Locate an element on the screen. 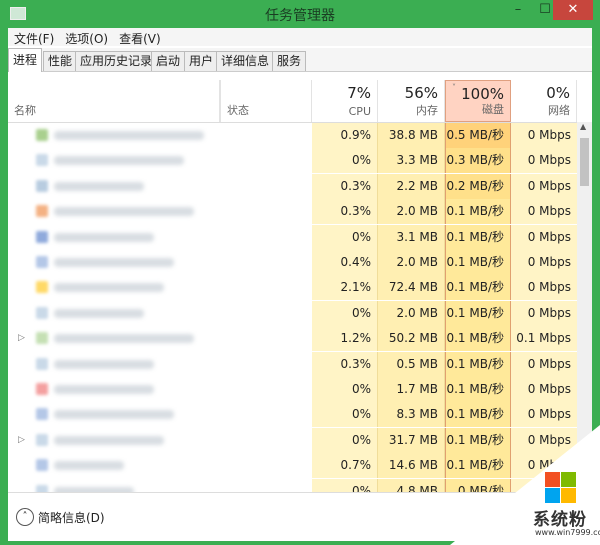  memory-cell: 14.6 MB is located at coordinates (411, 466).